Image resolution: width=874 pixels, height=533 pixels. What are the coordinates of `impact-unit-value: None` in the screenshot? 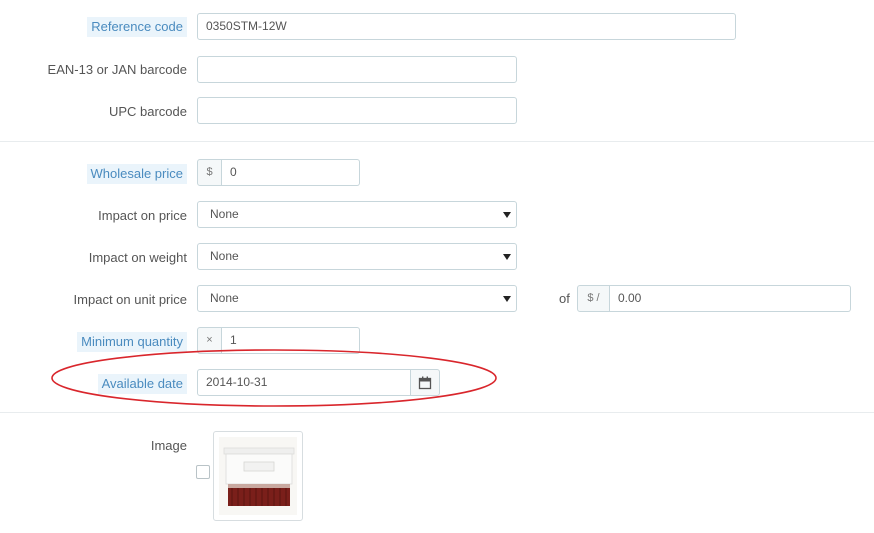 It's located at (224, 298).